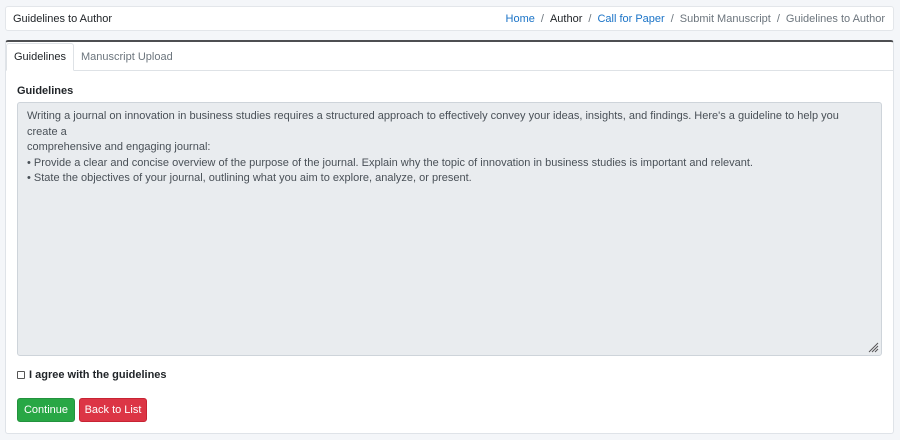 The height and width of the screenshot is (440, 900). What do you see at coordinates (835, 18) in the screenshot?
I see `breadcrumb-current: Guidelines to Author` at bounding box center [835, 18].